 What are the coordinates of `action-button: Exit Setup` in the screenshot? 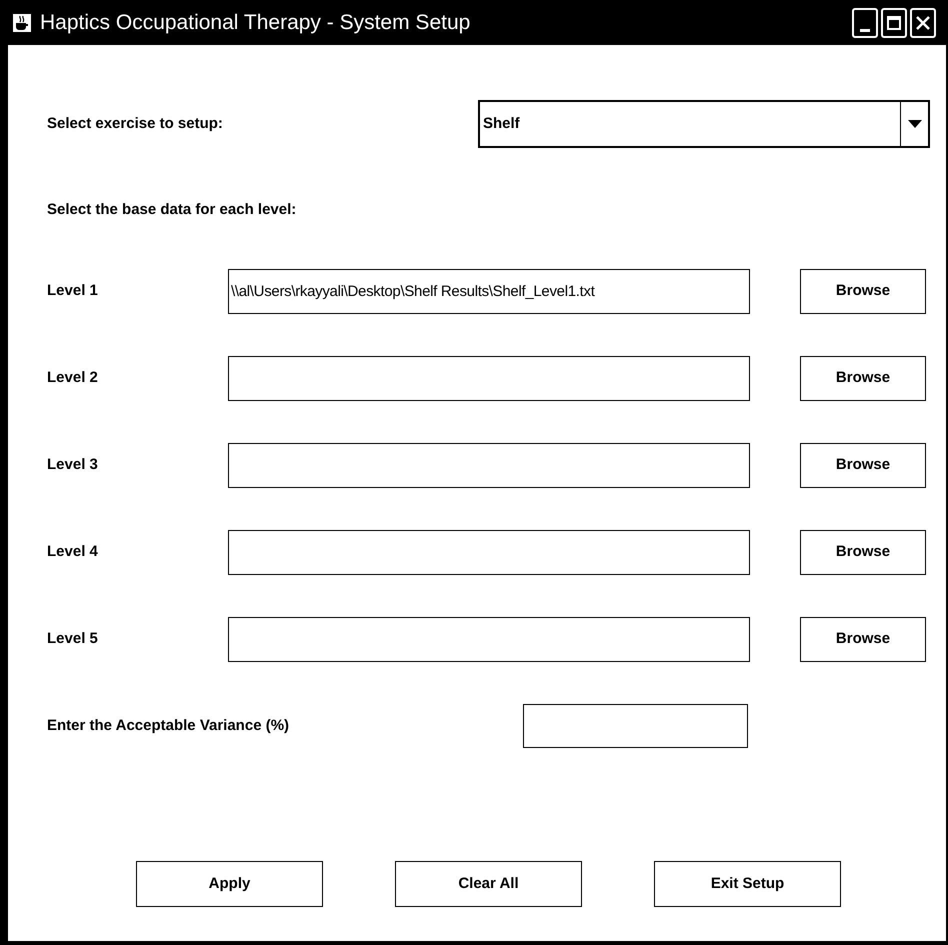 It's located at (747, 884).